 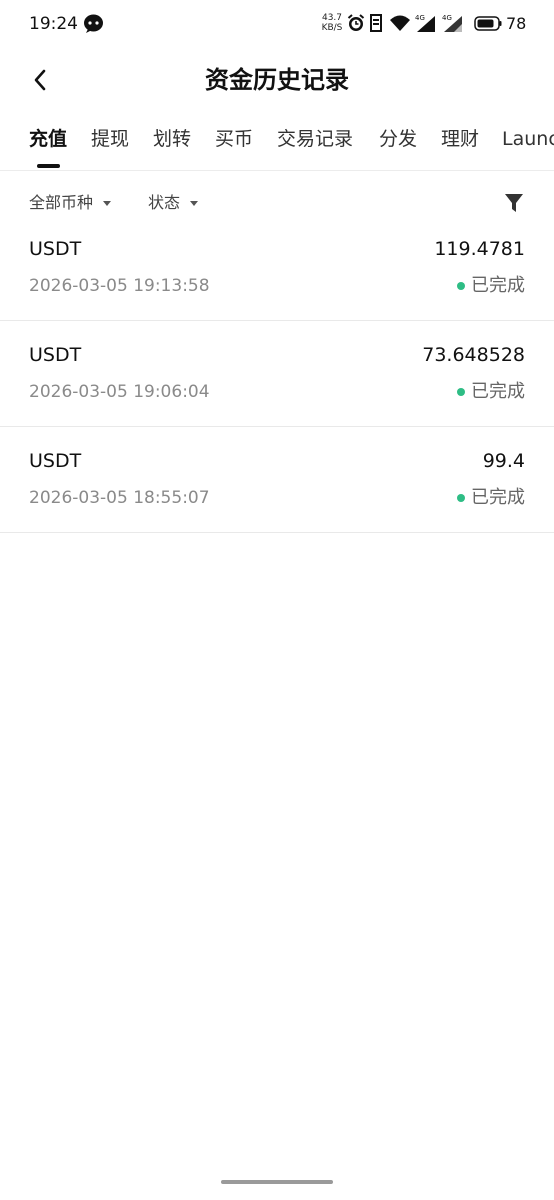 What do you see at coordinates (48, 166) in the screenshot?
I see `active-tab-indicator` at bounding box center [48, 166].